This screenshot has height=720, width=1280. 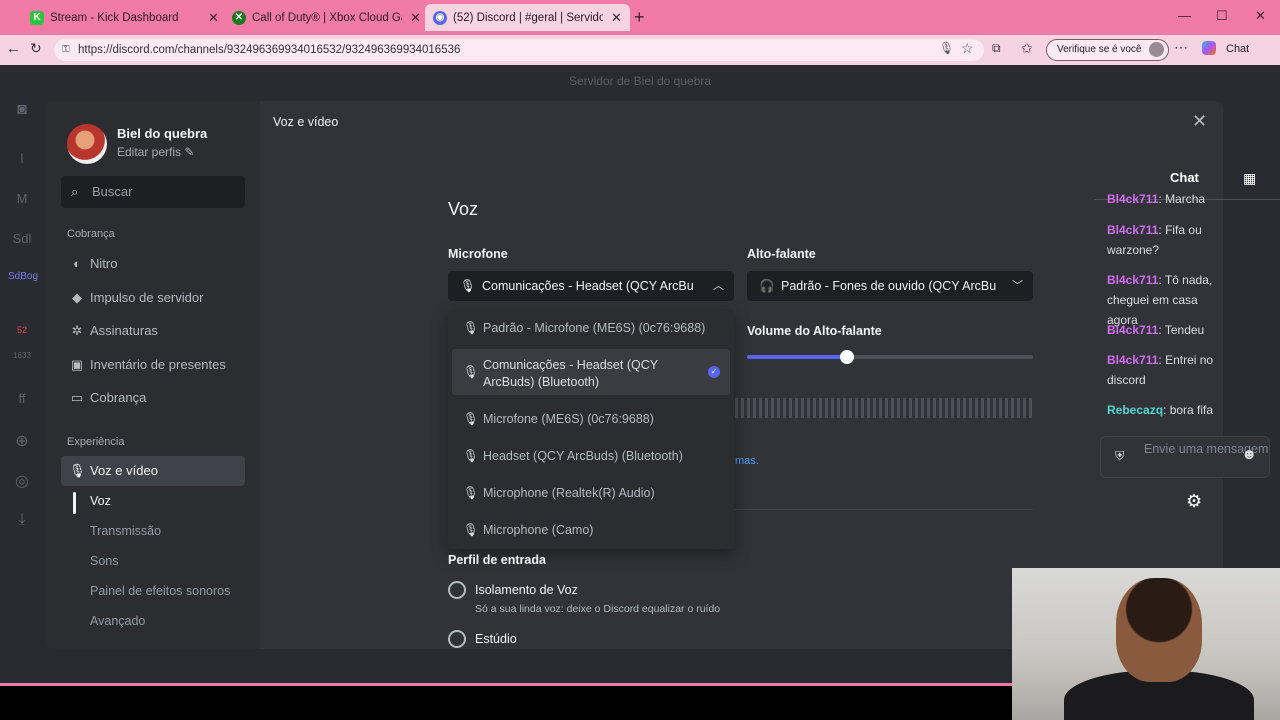 I want to click on webcam-overlay, so click(x=1146, y=644).